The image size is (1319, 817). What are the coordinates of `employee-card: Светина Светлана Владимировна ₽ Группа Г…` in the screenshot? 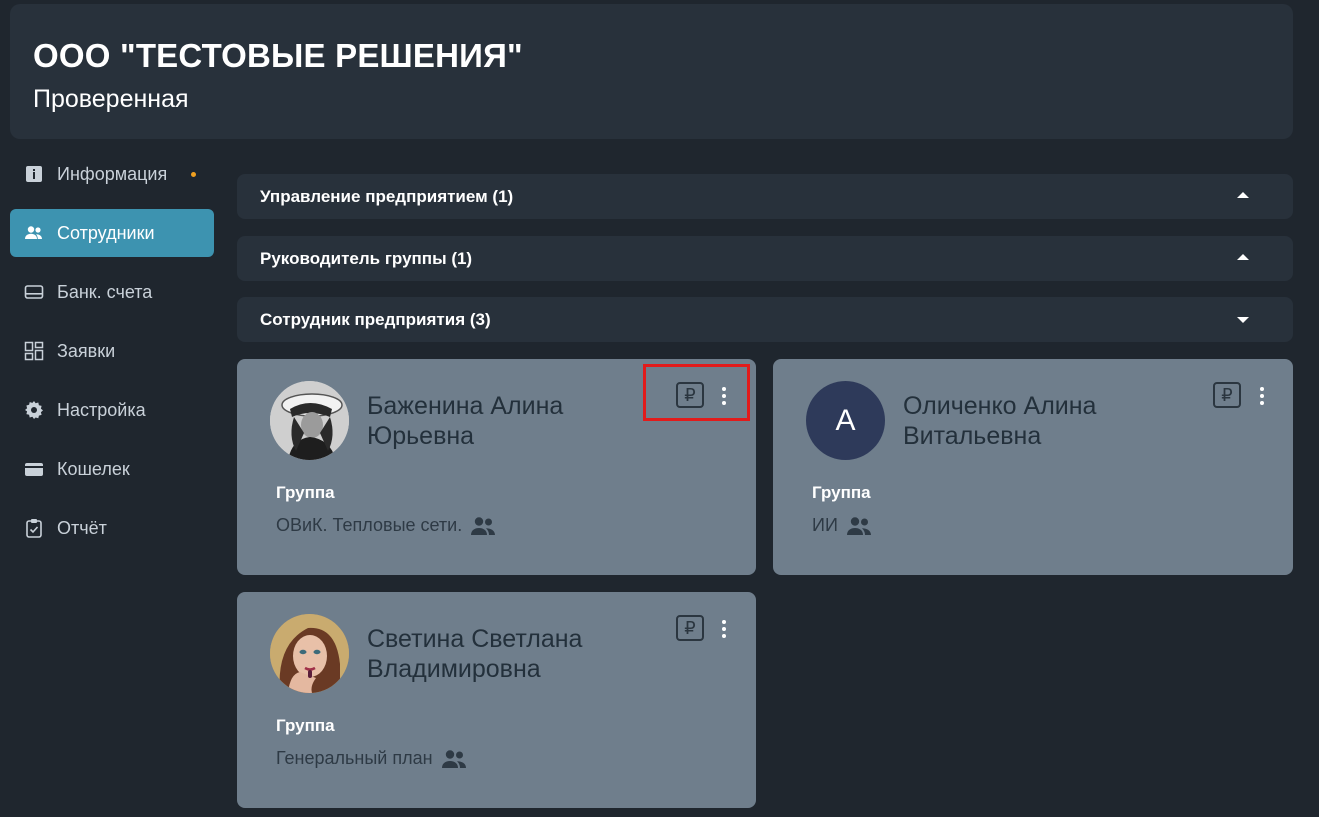 It's located at (496, 700).